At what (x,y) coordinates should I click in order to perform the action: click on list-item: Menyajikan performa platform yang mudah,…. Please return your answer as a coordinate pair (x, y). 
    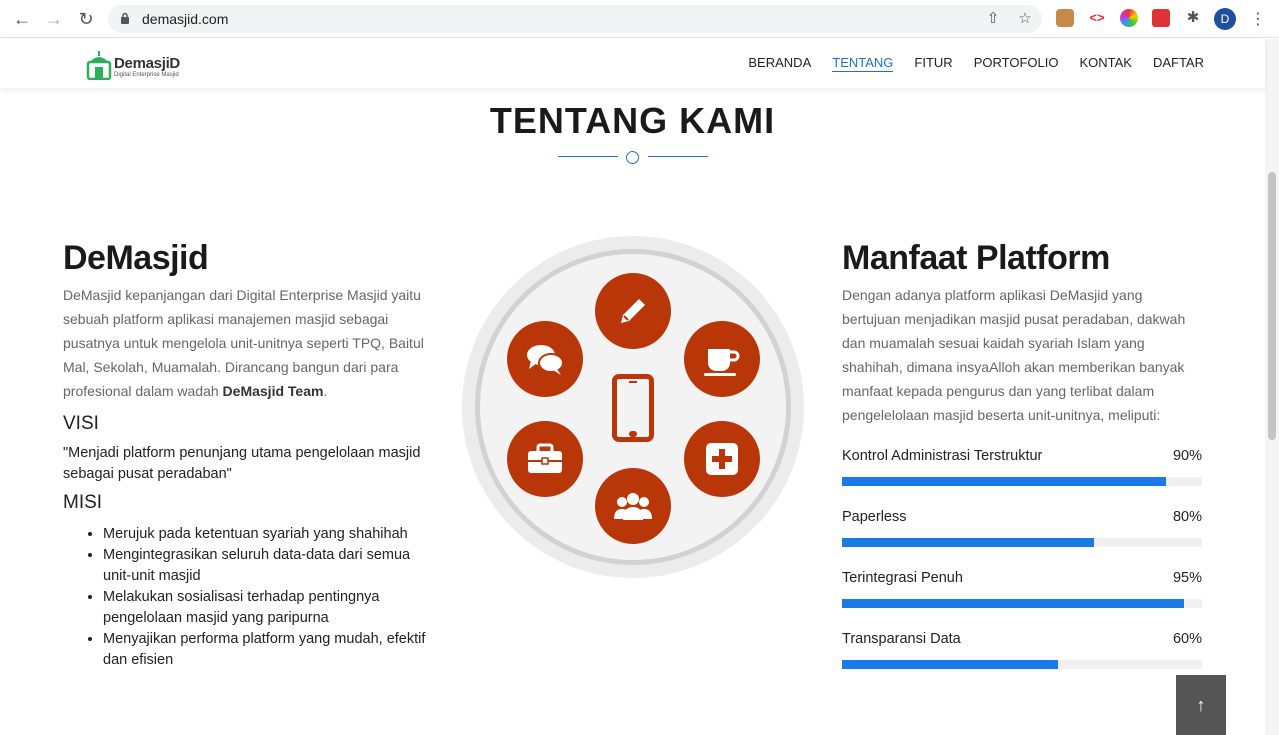
    Looking at the image, I should click on (268, 650).